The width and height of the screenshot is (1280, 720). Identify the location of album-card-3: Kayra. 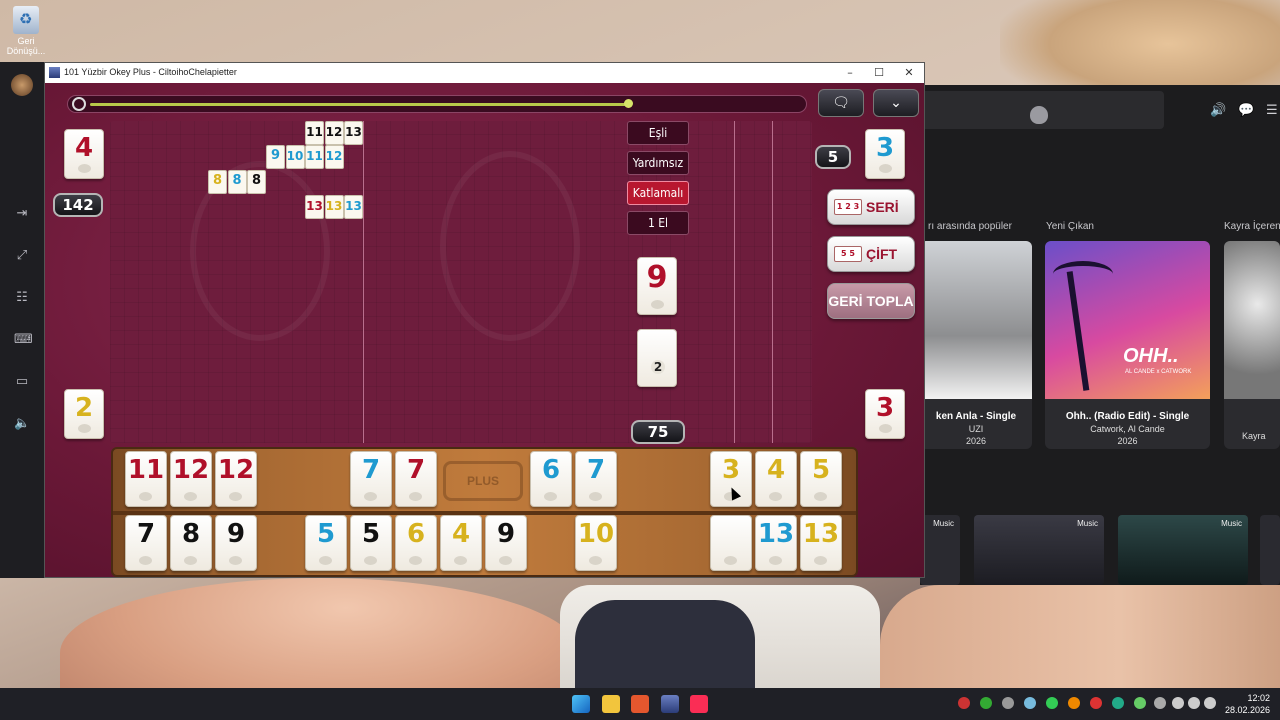
(1252, 345).